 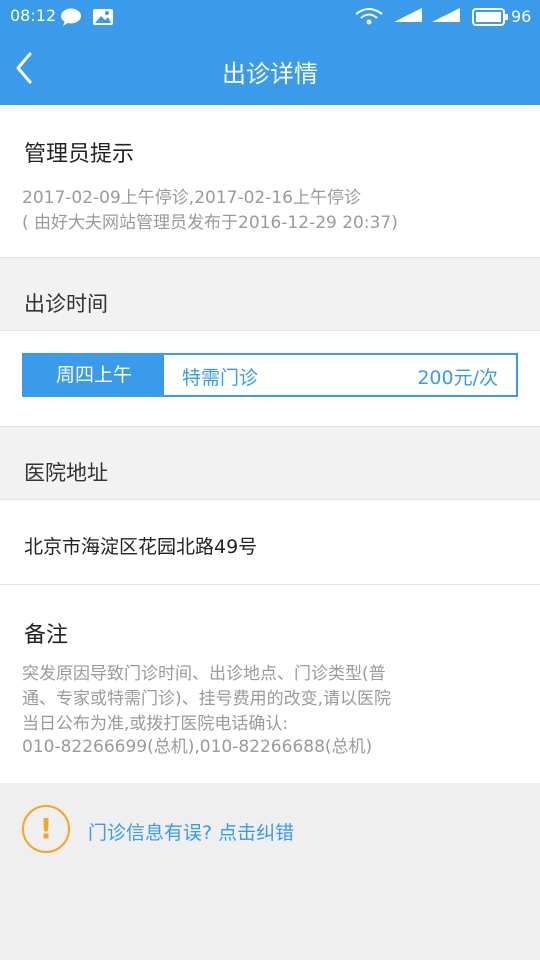 I want to click on admin-notice-source: ( 由好大夫网站管理员发布于2016-12-29 20:37), so click(x=210, y=223).